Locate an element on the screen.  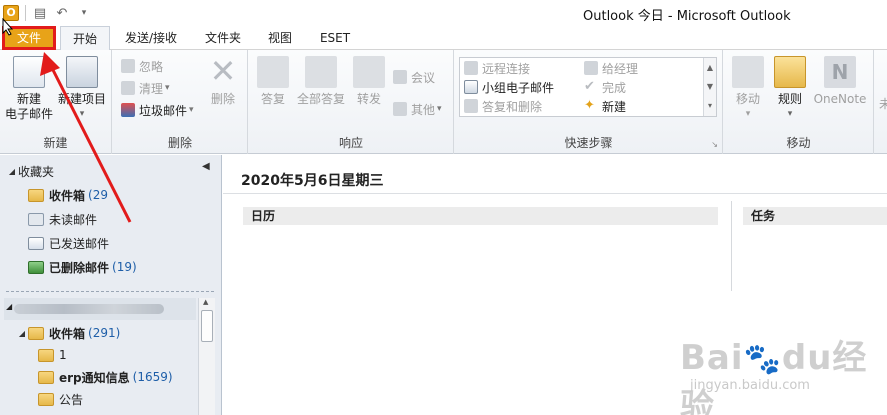
folder-item: erp通知信息 (1659) is located at coordinates (105, 377).